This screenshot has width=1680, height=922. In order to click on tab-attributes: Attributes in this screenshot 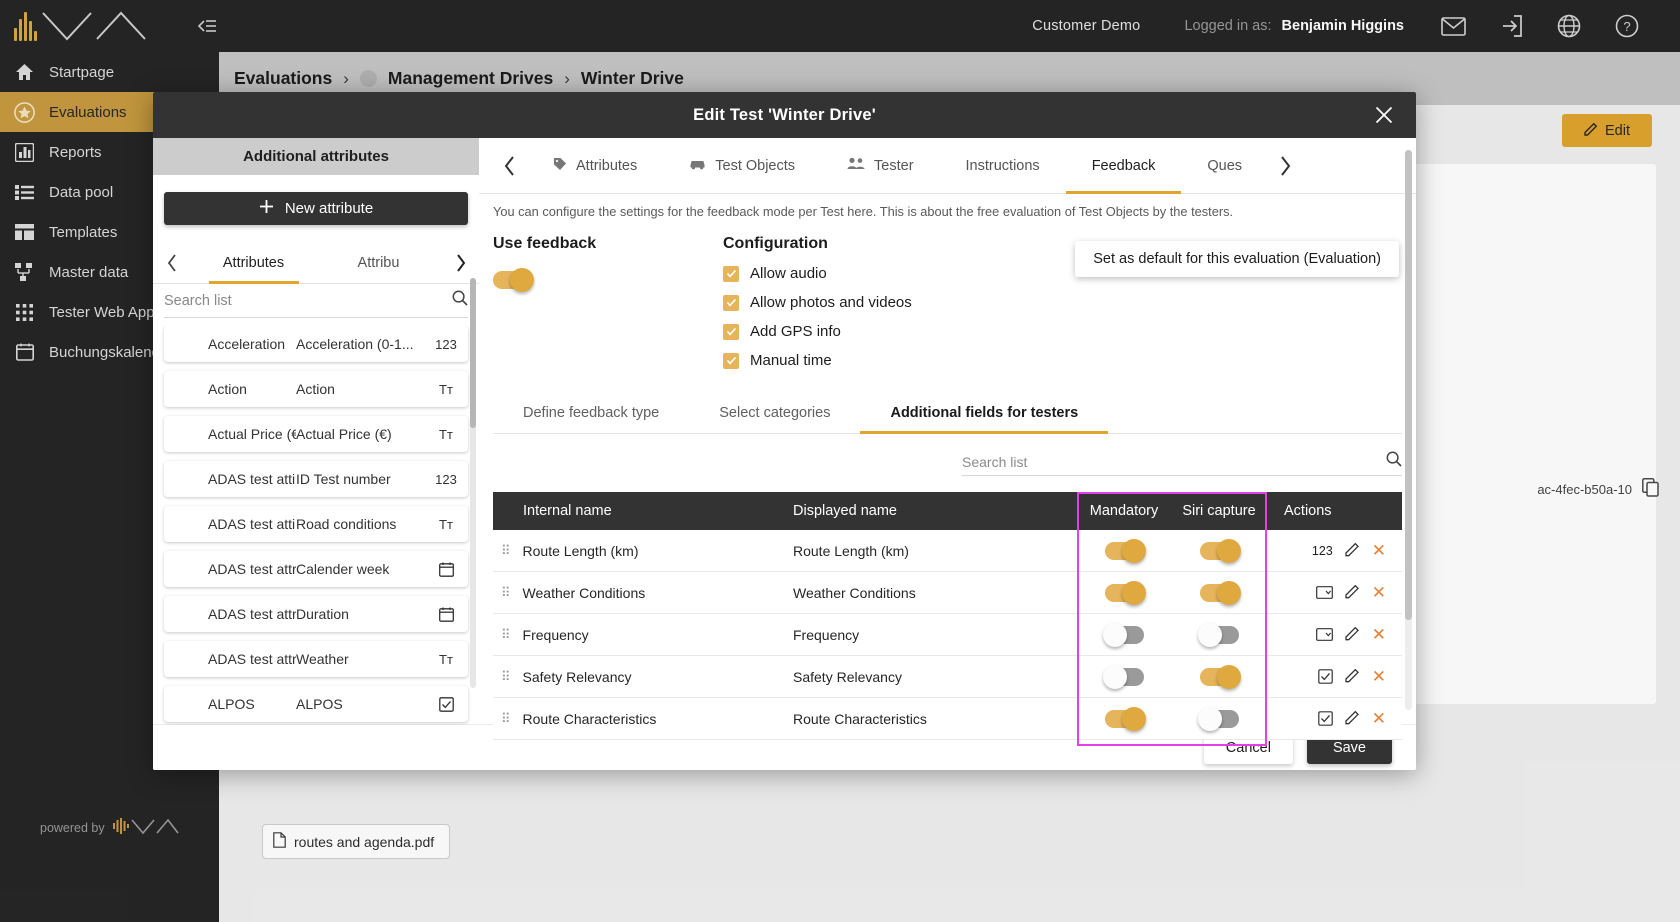, I will do `click(595, 166)`.